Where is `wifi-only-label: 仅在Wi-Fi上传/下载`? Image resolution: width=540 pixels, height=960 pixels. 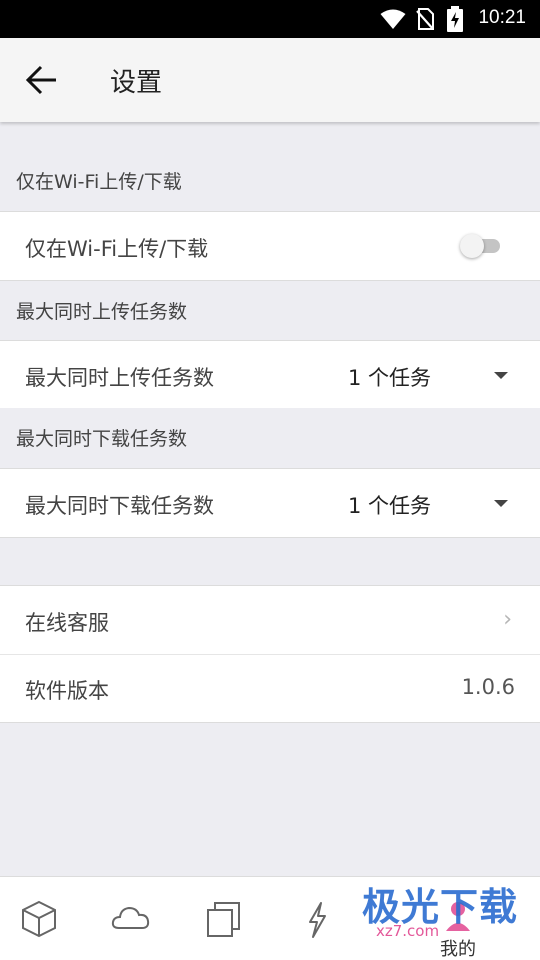 wifi-only-label: 仅在Wi-Fi上传/下载 is located at coordinates (117, 249).